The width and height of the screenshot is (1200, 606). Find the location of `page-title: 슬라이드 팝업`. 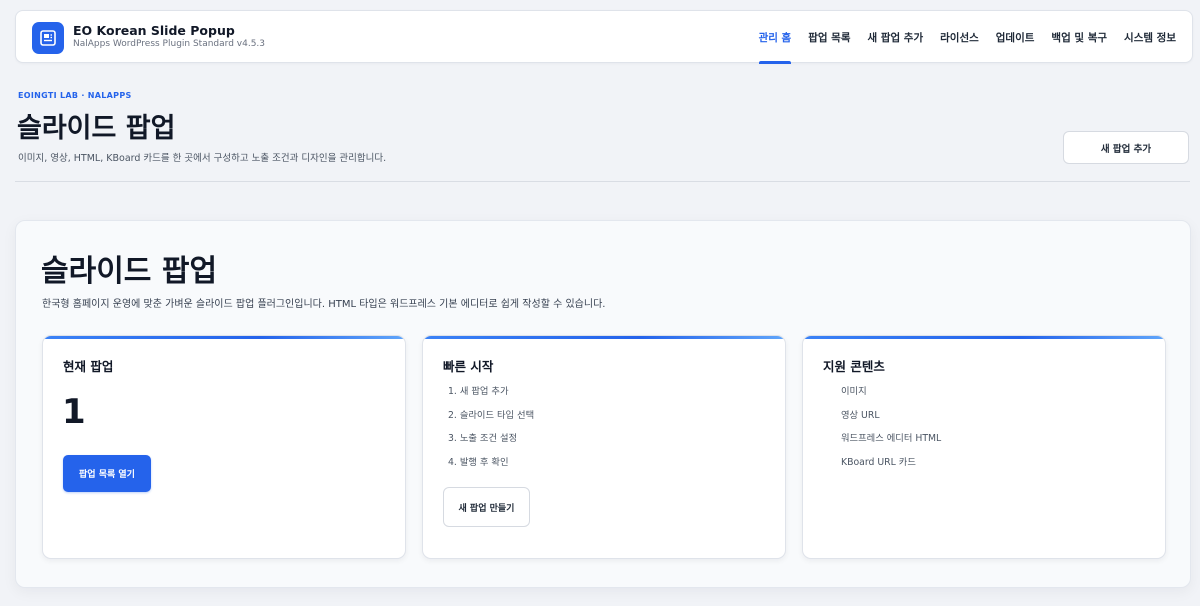

page-title: 슬라이드 팝업 is located at coordinates (96, 128).